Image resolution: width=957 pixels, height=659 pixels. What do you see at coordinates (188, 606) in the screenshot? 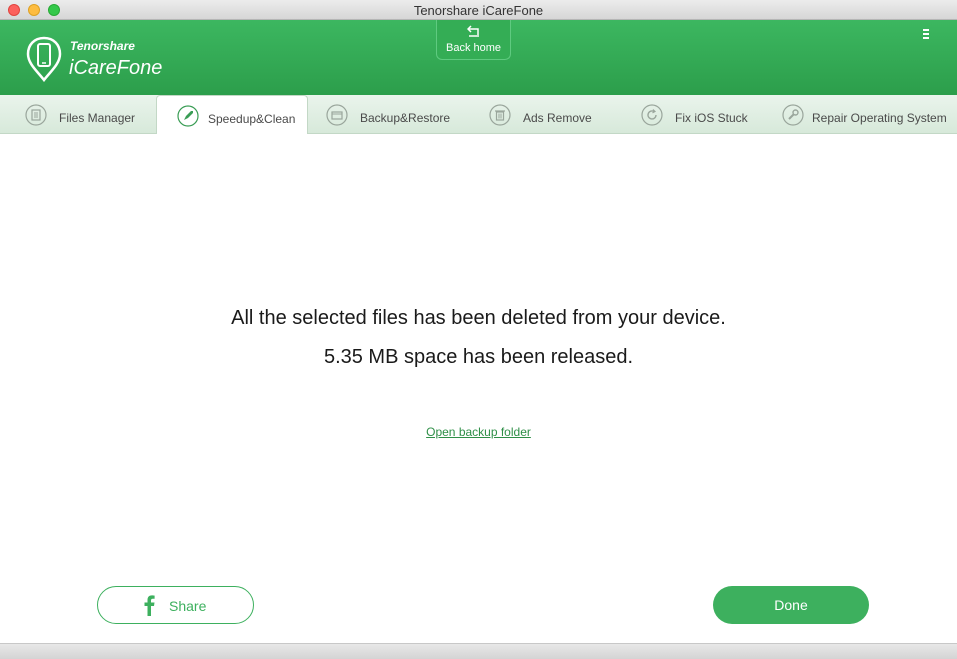
I see `share-label: Share` at bounding box center [188, 606].